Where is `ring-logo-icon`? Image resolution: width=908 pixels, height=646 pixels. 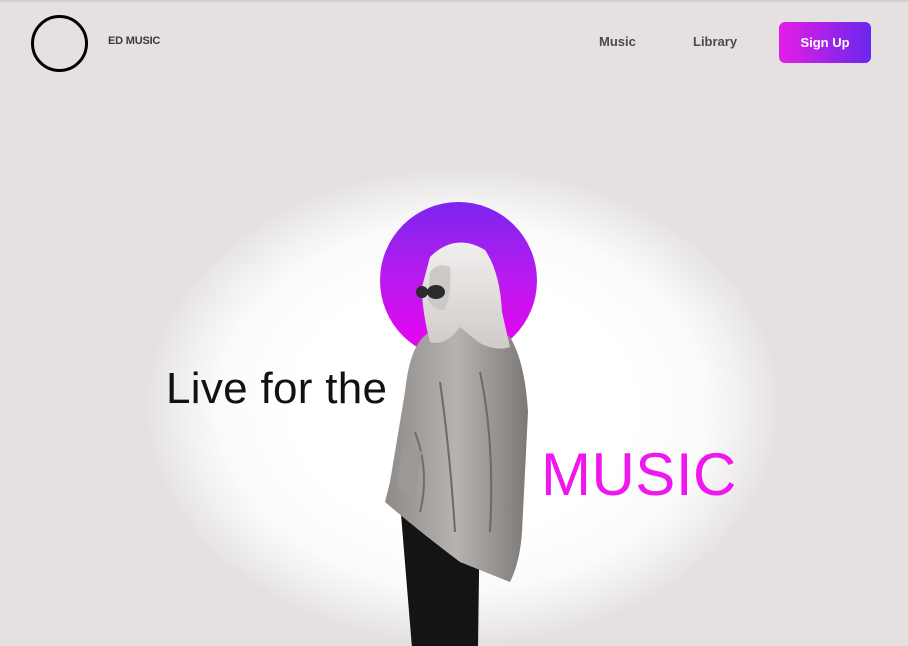
ring-logo-icon is located at coordinates (59, 43).